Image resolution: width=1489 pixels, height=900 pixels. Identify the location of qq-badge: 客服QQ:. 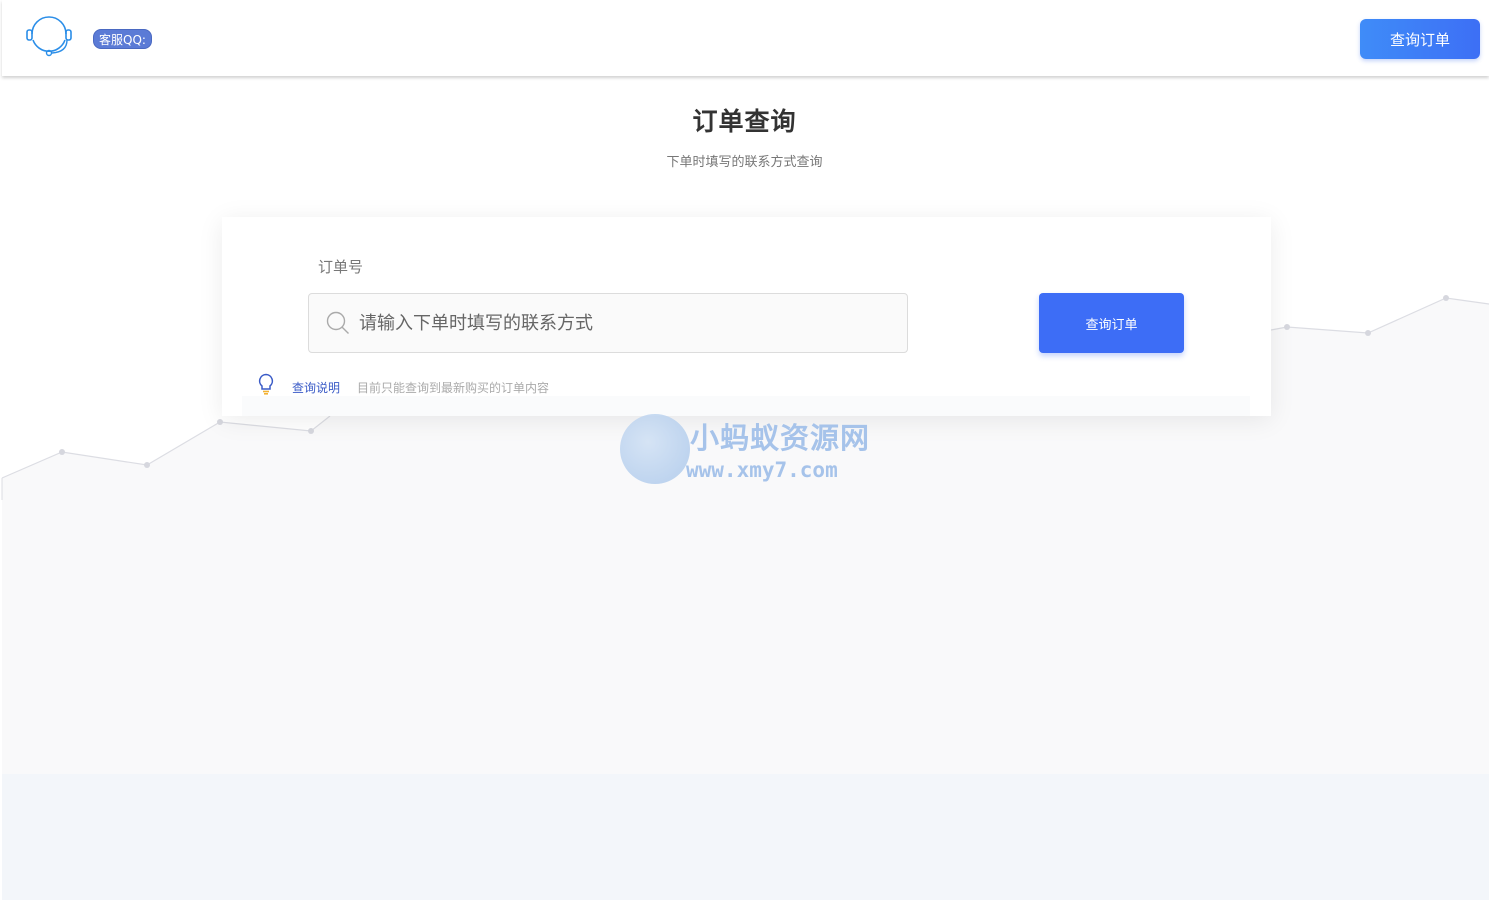
(122, 39).